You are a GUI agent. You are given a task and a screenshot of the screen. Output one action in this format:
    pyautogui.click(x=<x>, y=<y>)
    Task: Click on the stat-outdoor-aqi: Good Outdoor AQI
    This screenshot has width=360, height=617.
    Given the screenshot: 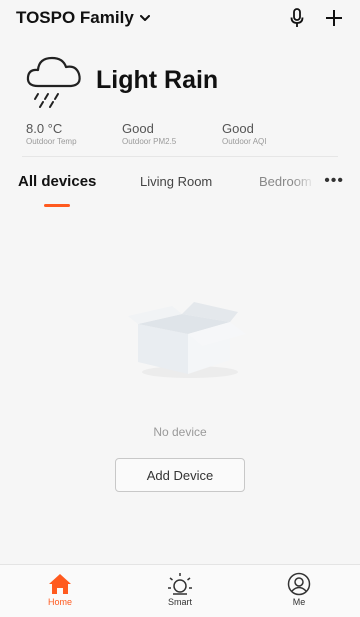 What is the action you would take?
    pyautogui.click(x=244, y=133)
    